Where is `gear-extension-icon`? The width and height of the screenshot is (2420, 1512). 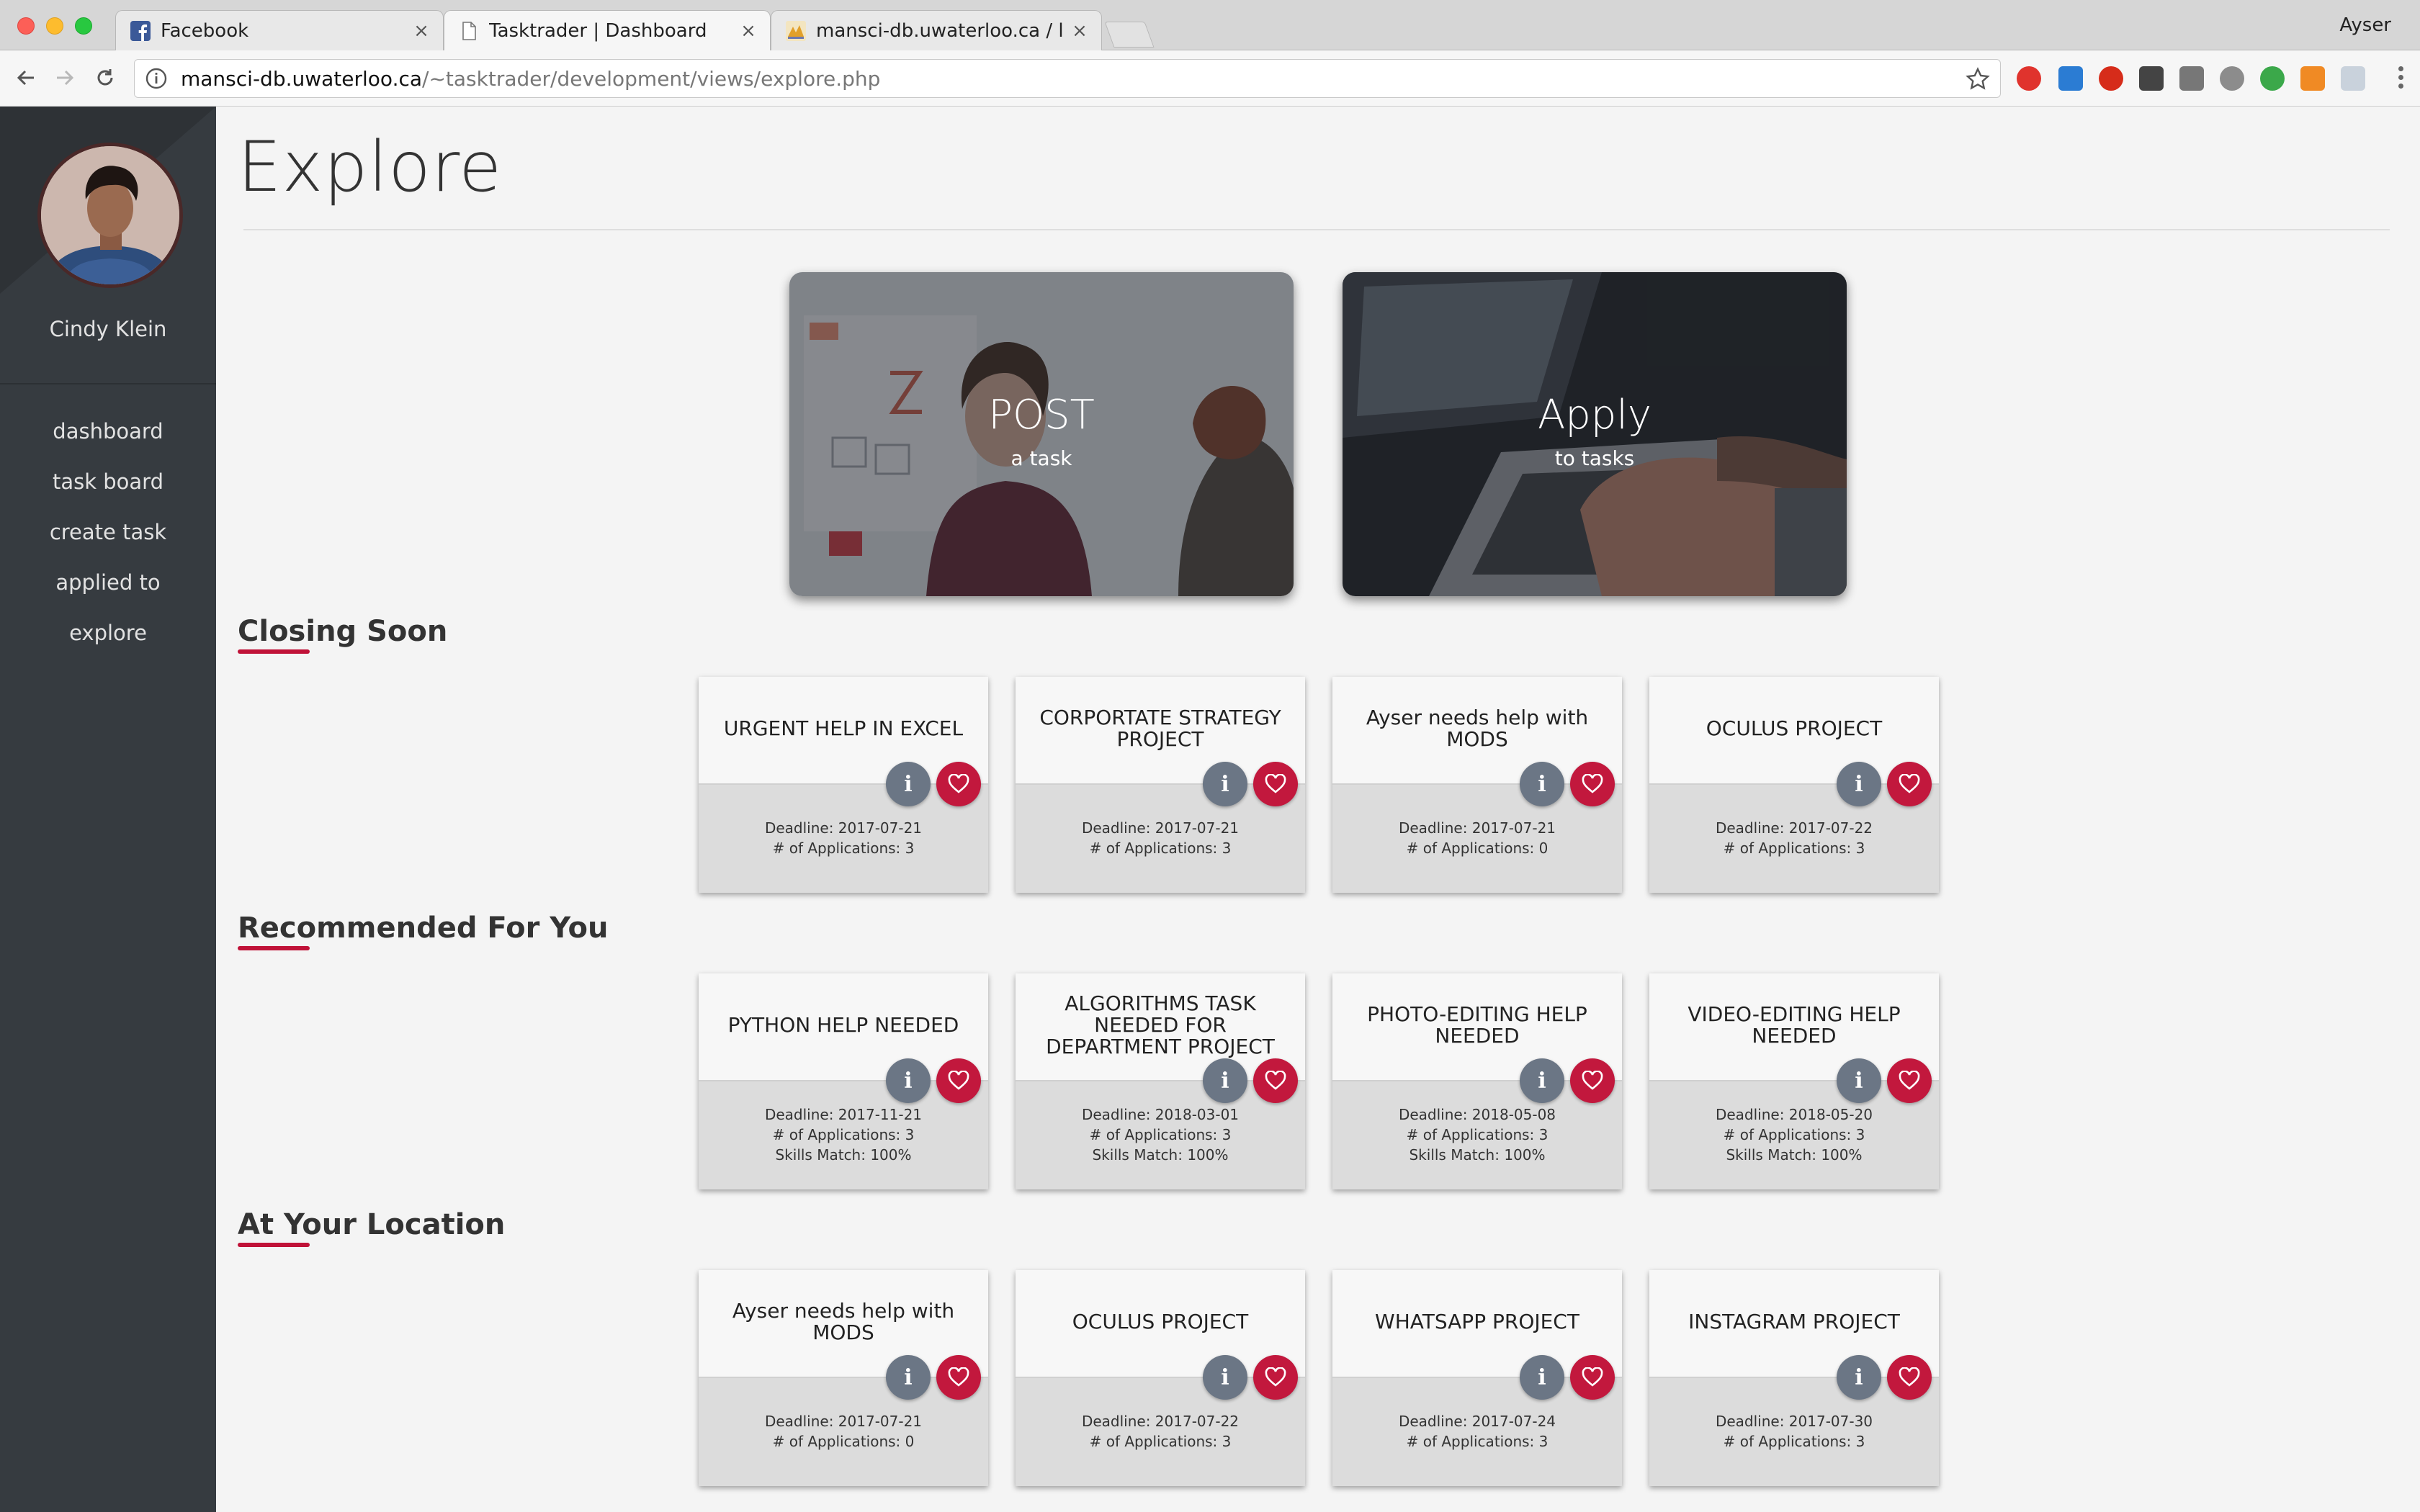
gear-extension-icon is located at coordinates (2232, 78).